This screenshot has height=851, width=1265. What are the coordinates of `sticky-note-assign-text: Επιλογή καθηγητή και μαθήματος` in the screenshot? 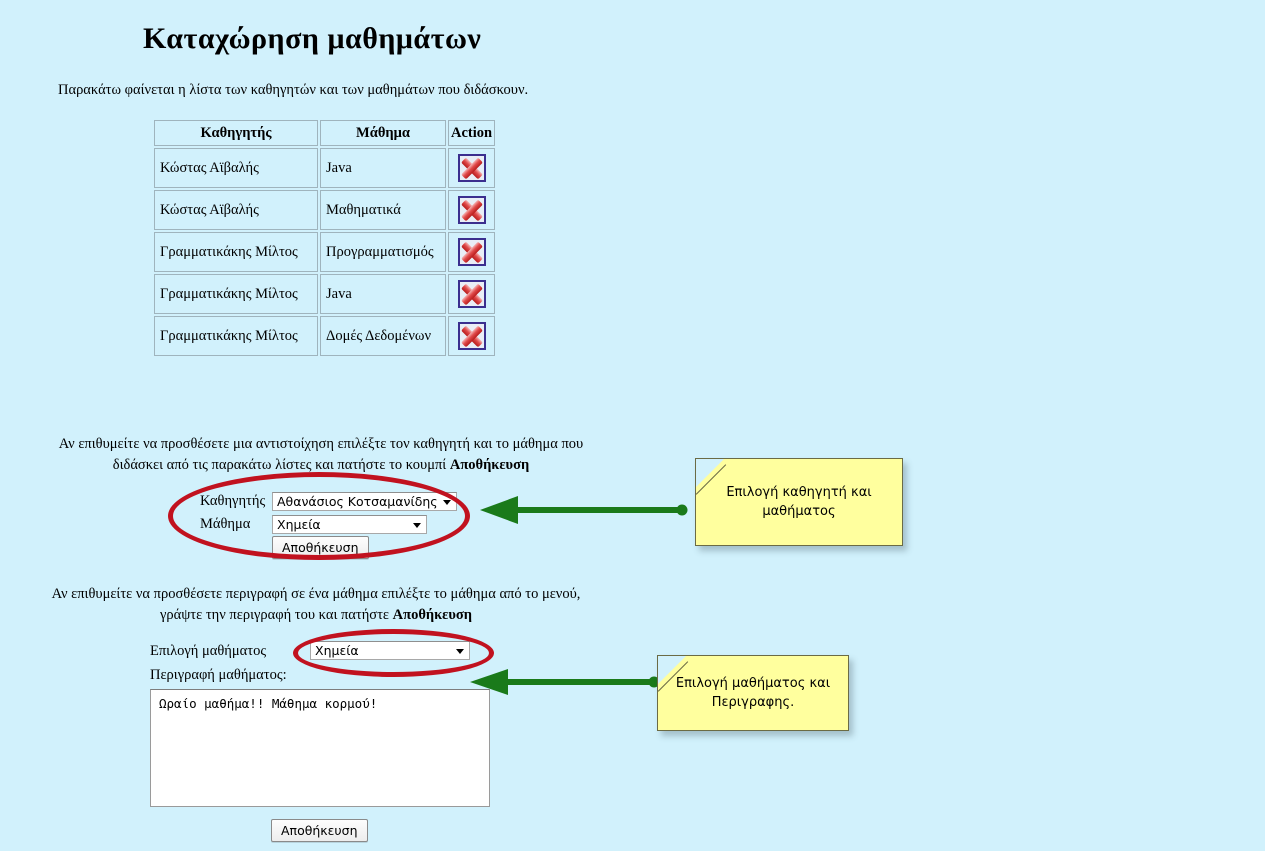 It's located at (799, 502).